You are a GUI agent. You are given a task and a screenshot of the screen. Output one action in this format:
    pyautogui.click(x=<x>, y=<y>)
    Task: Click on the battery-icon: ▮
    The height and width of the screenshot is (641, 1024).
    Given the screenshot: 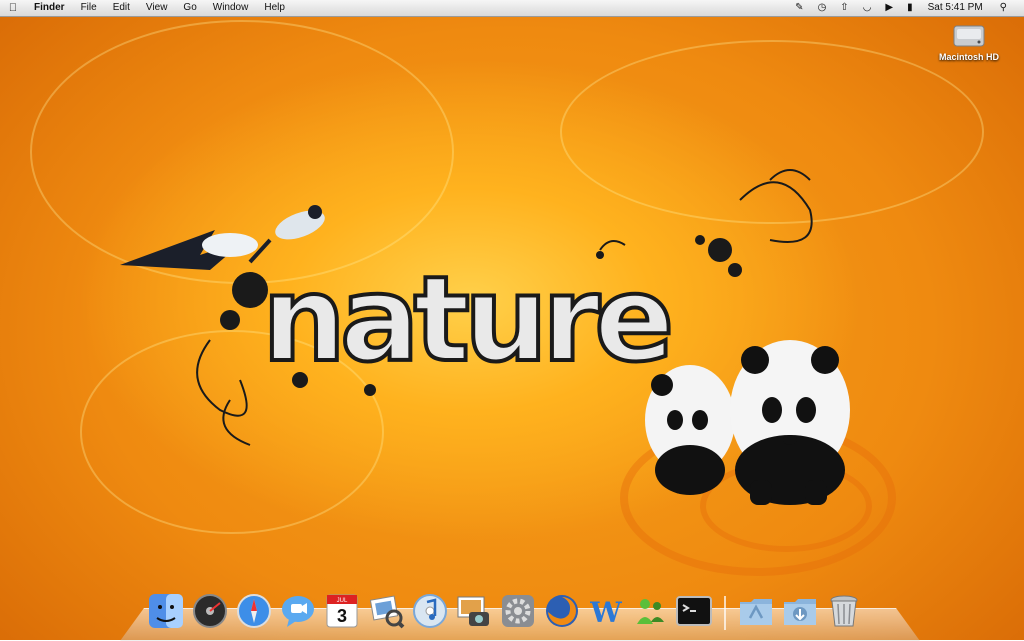 What is the action you would take?
    pyautogui.click(x=910, y=8)
    